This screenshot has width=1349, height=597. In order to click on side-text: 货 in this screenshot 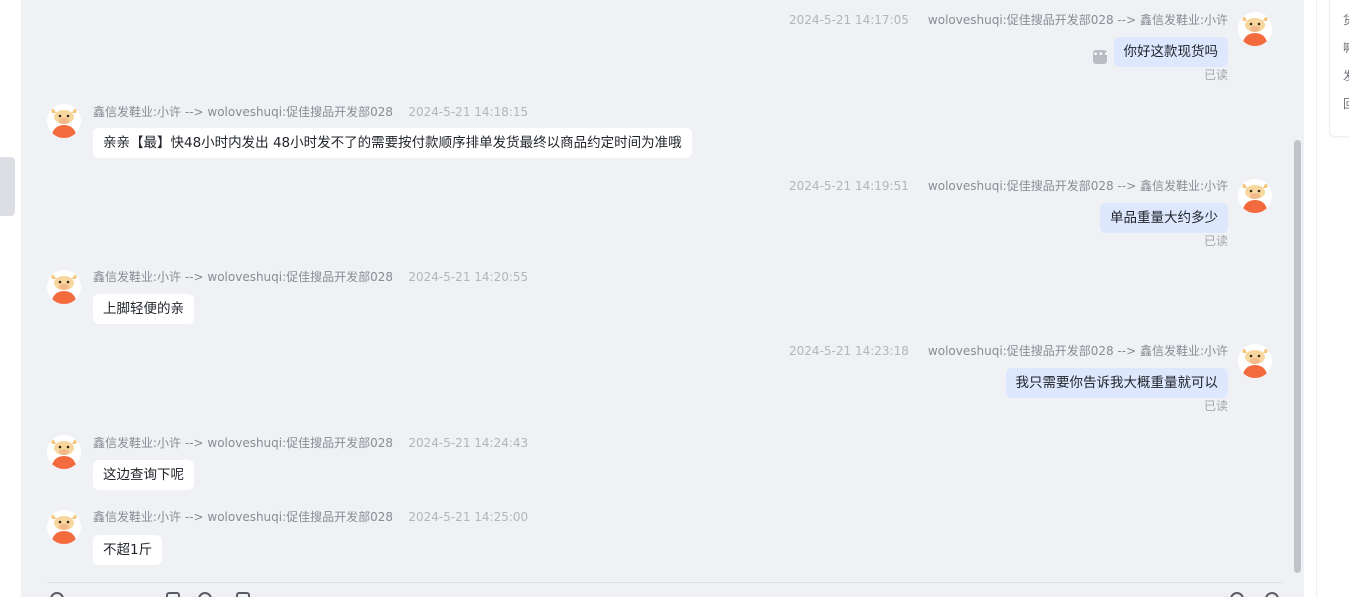, I will do `click(1346, 20)`.